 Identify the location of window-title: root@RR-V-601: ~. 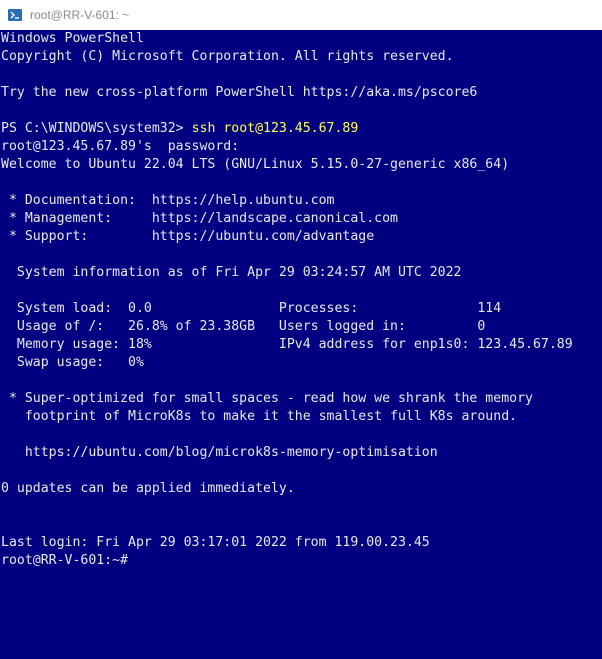
(80, 15).